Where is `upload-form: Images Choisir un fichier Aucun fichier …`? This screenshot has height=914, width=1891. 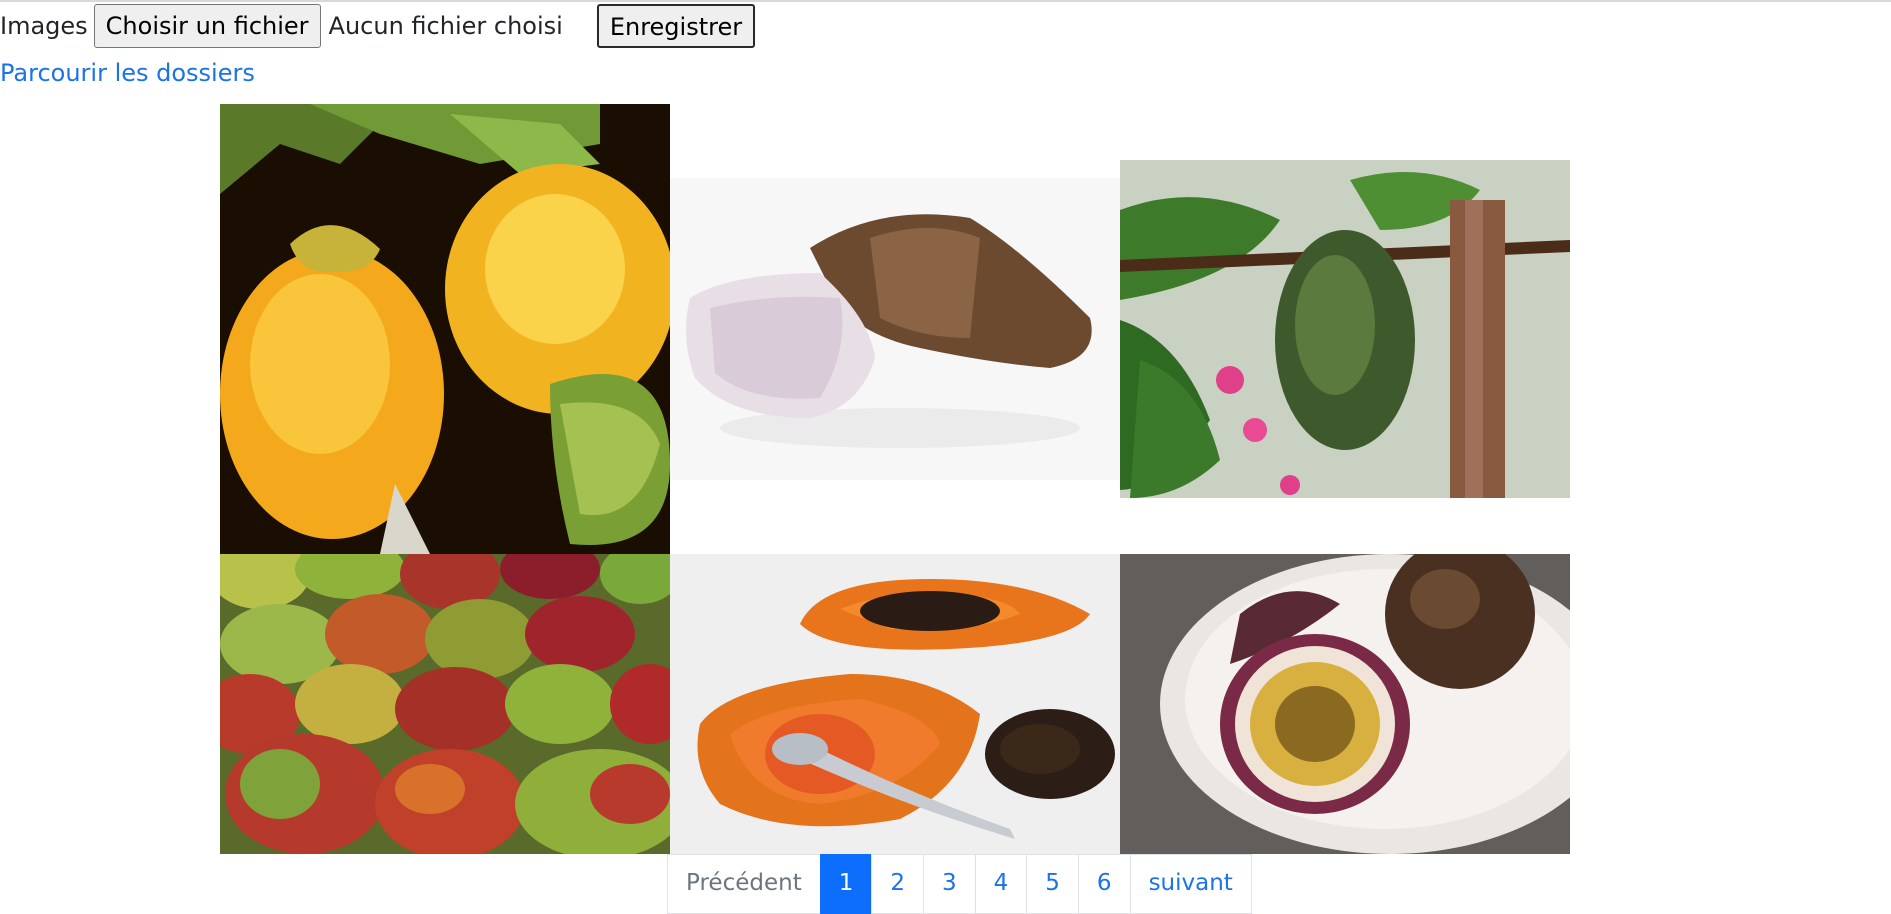
upload-form: Images Choisir un fichier Aucun fichier … is located at coordinates (378, 26).